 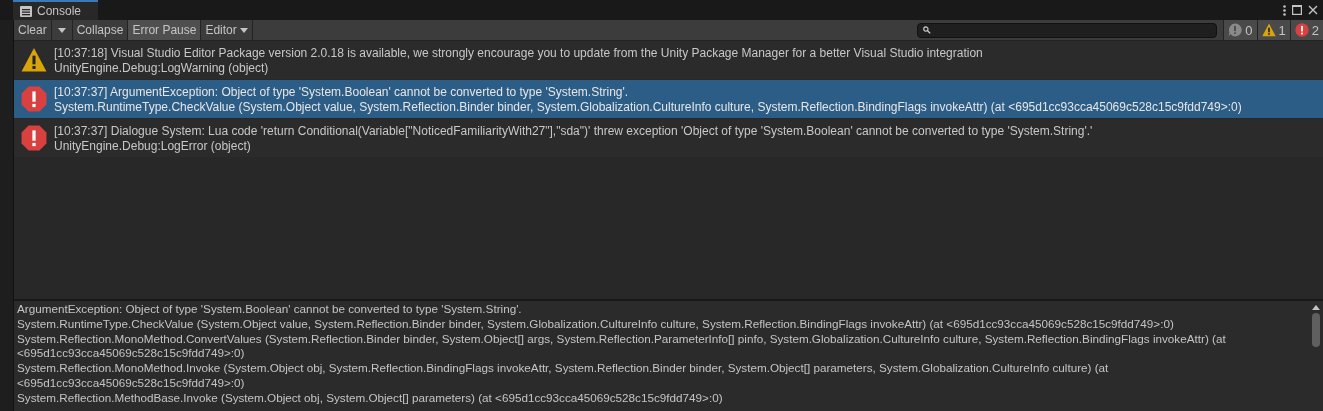 I want to click on stack-trace-line: ArgumentException: Object of type 'System.Boolean' cannot be converted to type 'System.String'., so click(x=270, y=309).